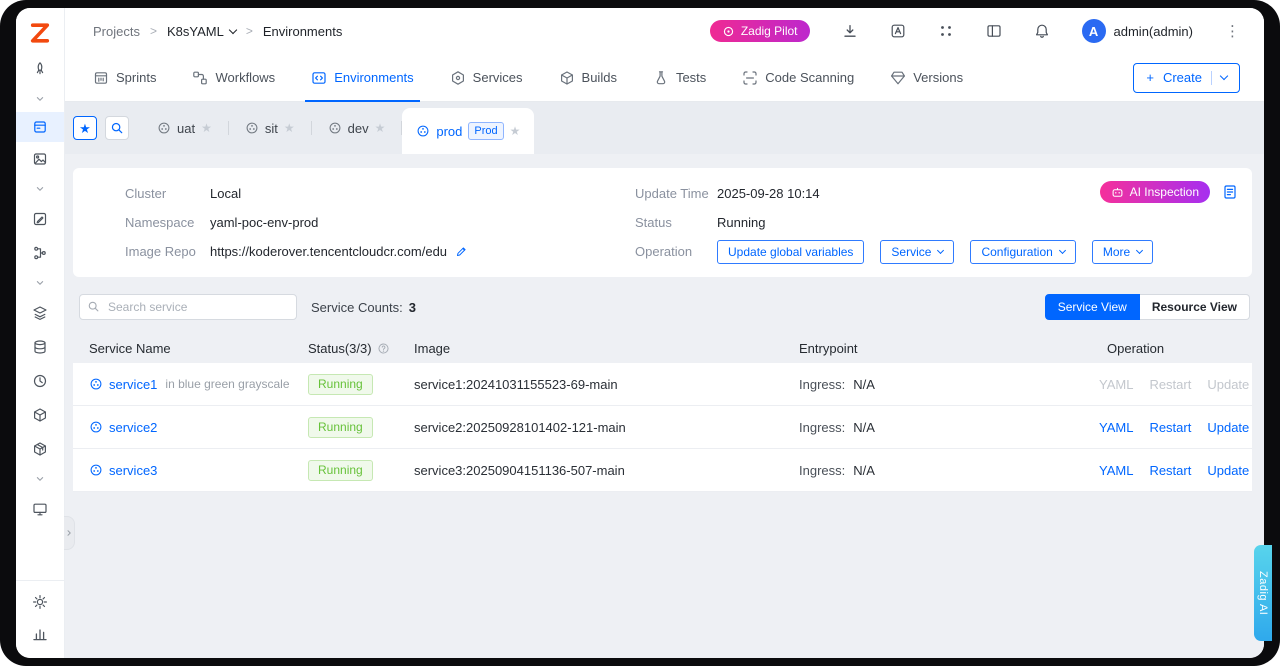  I want to click on tests-icon, so click(661, 78).